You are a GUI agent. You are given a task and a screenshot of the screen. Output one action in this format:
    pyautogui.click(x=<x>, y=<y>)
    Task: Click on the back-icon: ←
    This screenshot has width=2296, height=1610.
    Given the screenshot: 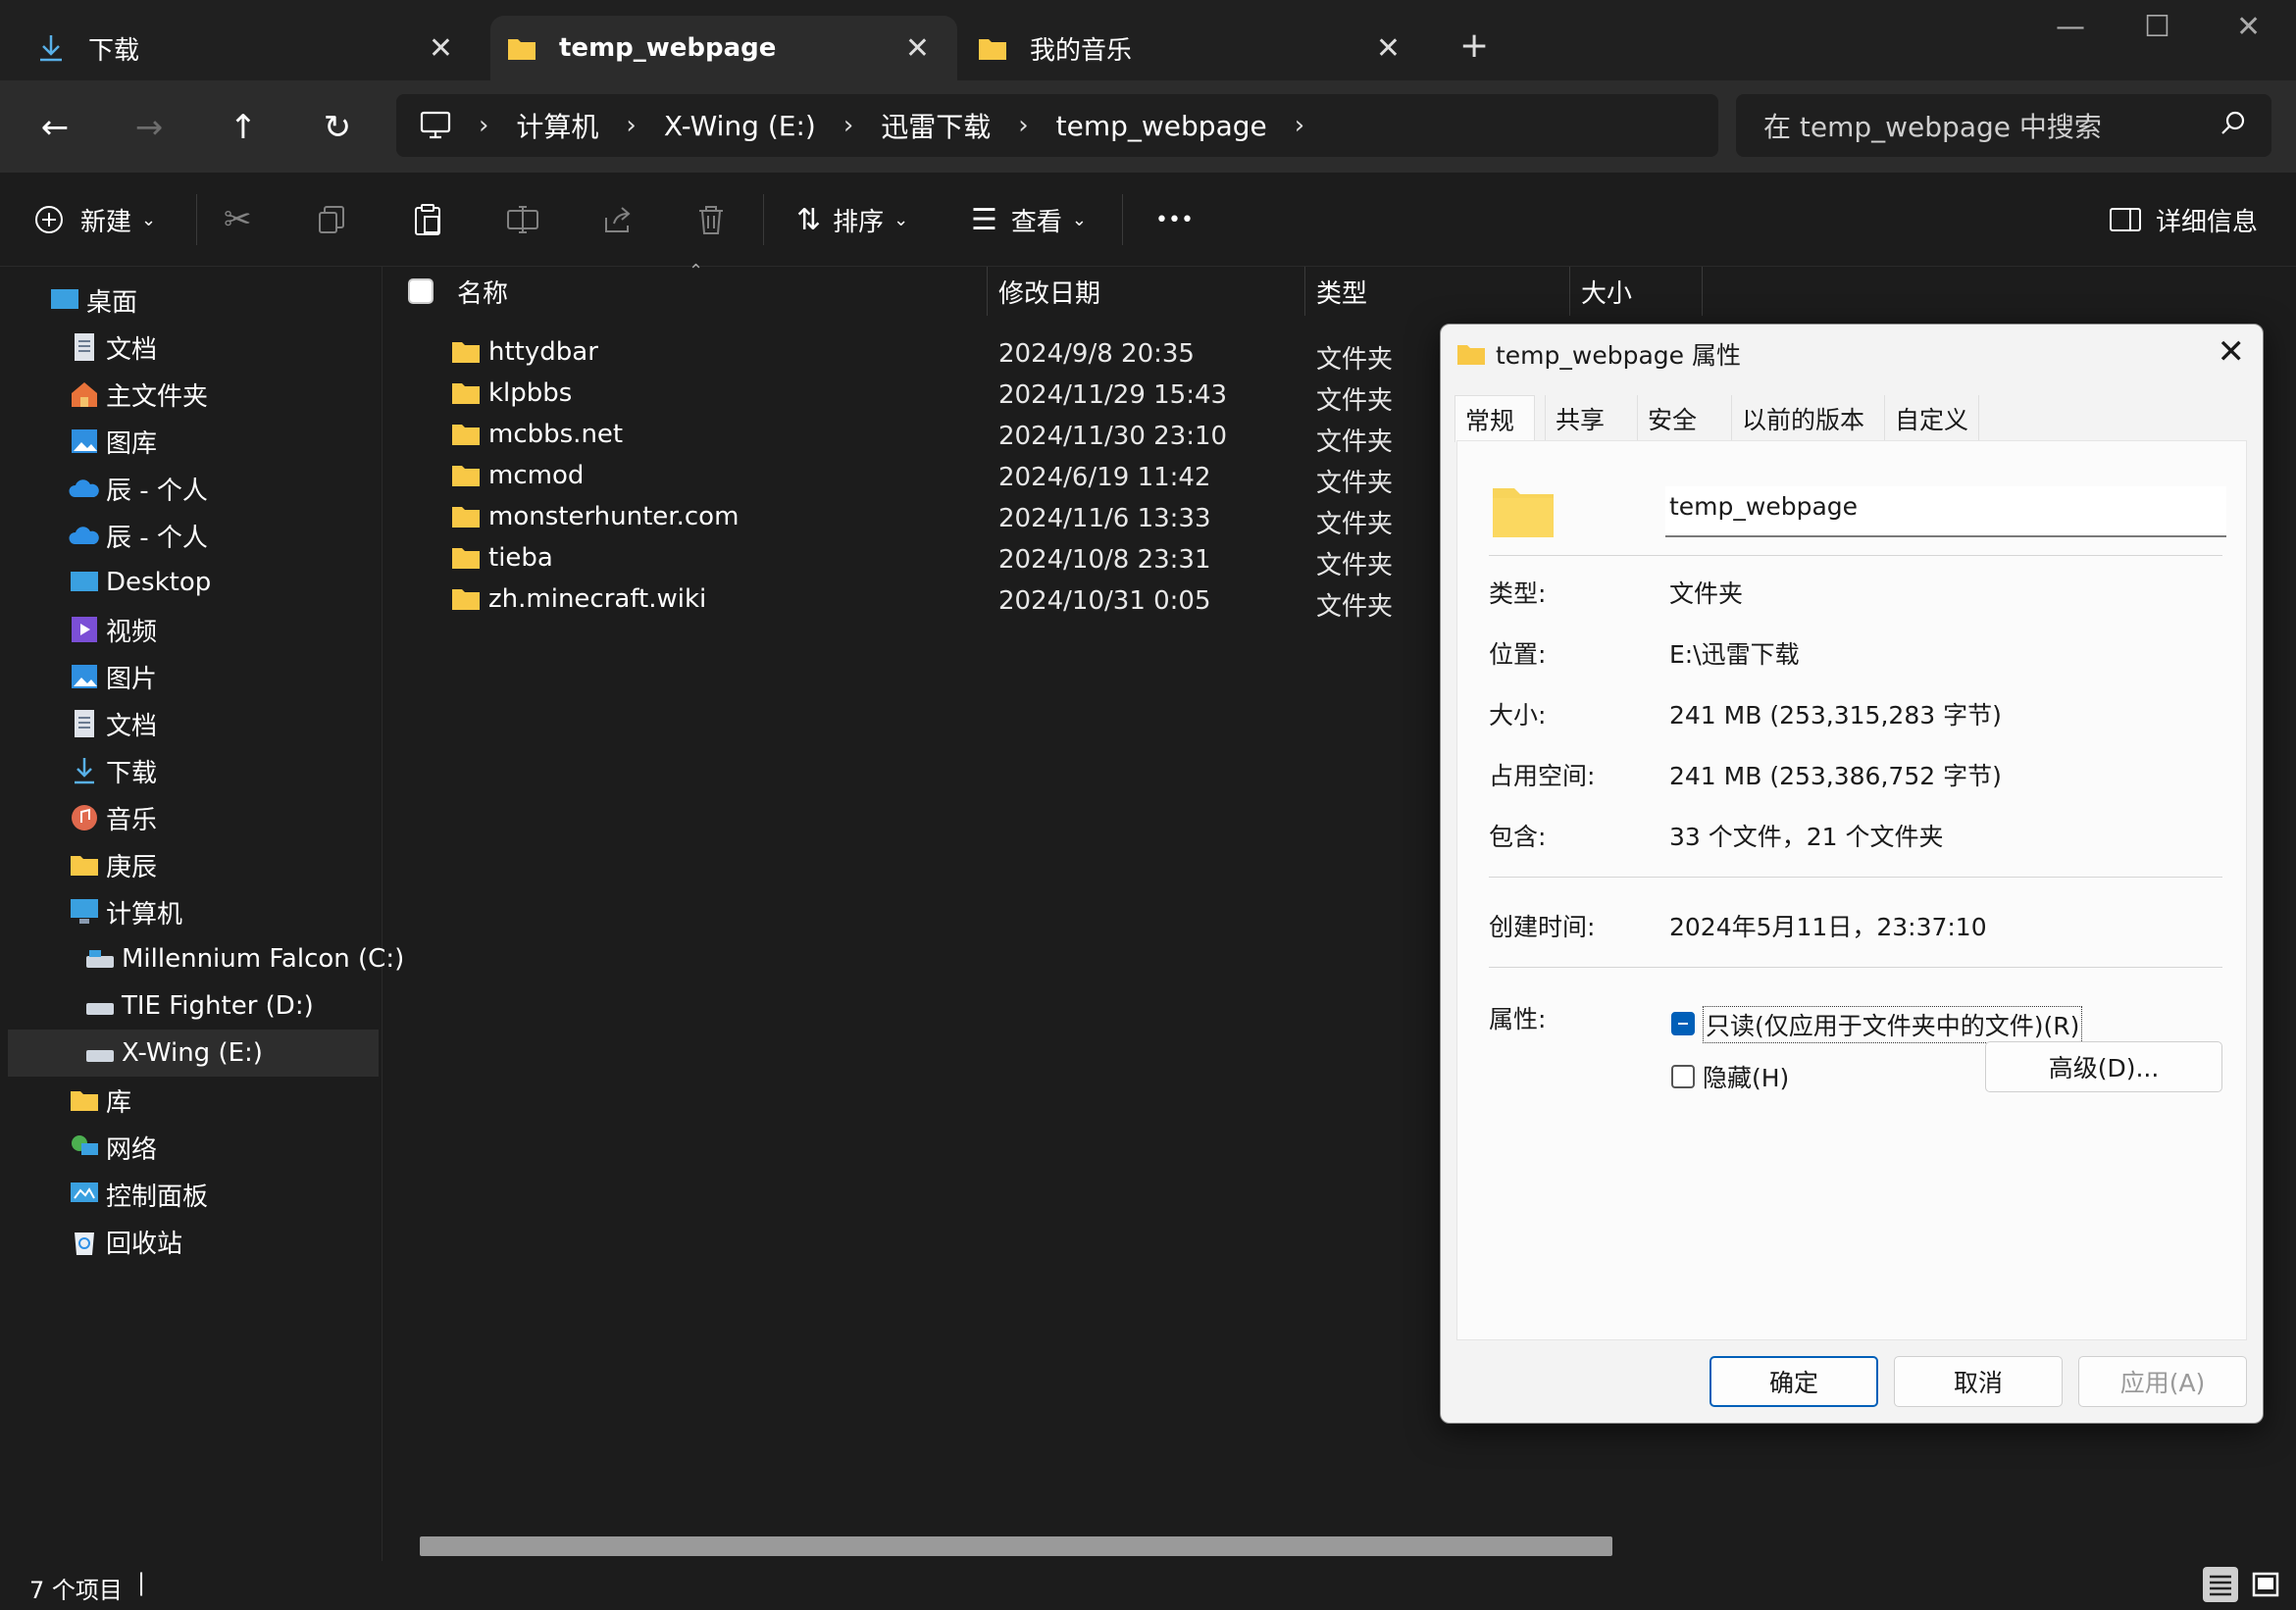 What is the action you would take?
    pyautogui.click(x=54, y=127)
    